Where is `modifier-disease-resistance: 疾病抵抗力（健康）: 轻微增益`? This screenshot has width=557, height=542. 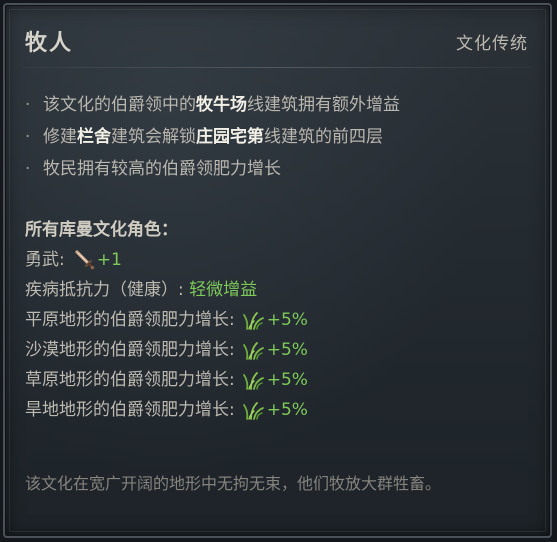 modifier-disease-resistance: 疾病抵抗力（健康）: 轻微增益 is located at coordinates (277, 290).